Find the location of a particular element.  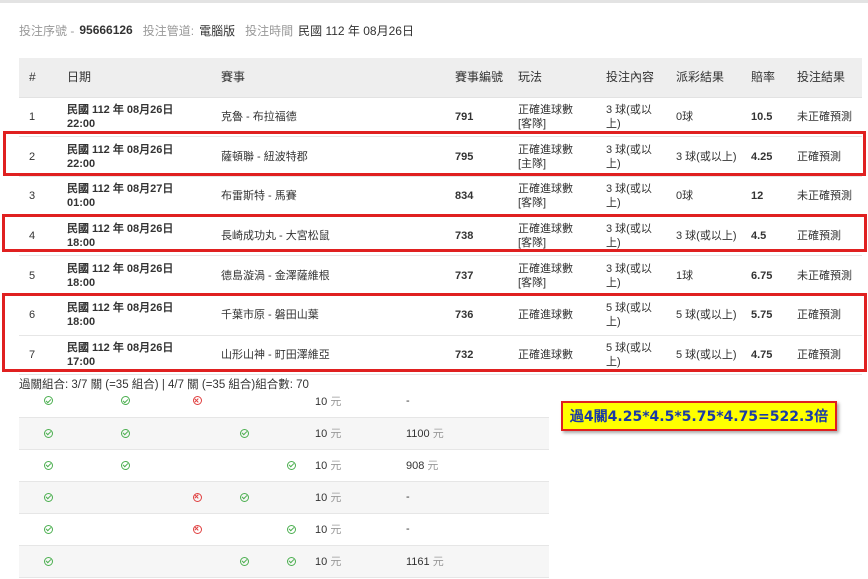

row-result: 0球 is located at coordinates (708, 196).